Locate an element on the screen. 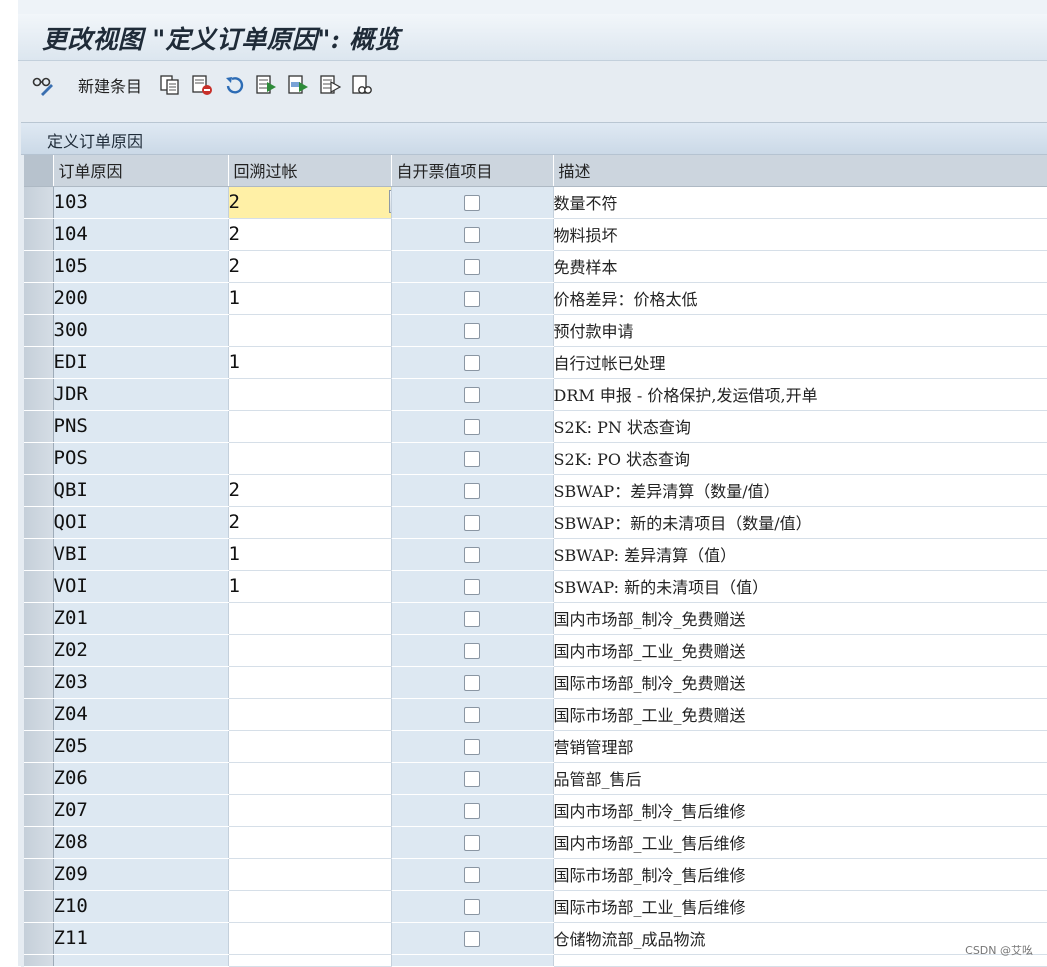 Image resolution: width=1047 pixels, height=967 pixels. description-field: SBWAP：差异清算（数量/值） is located at coordinates (800, 490).